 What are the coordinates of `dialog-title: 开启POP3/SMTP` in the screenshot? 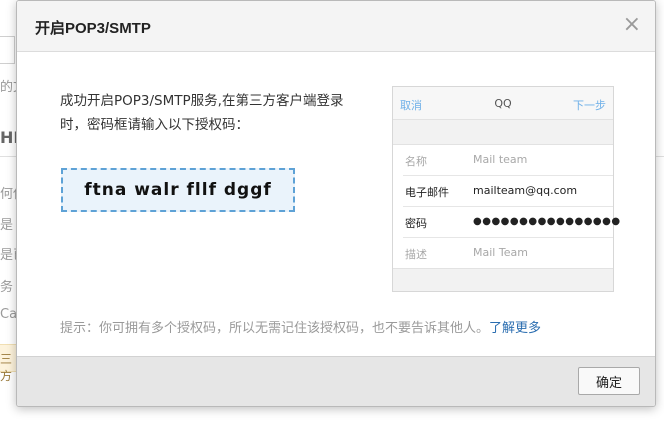 It's located at (93, 28).